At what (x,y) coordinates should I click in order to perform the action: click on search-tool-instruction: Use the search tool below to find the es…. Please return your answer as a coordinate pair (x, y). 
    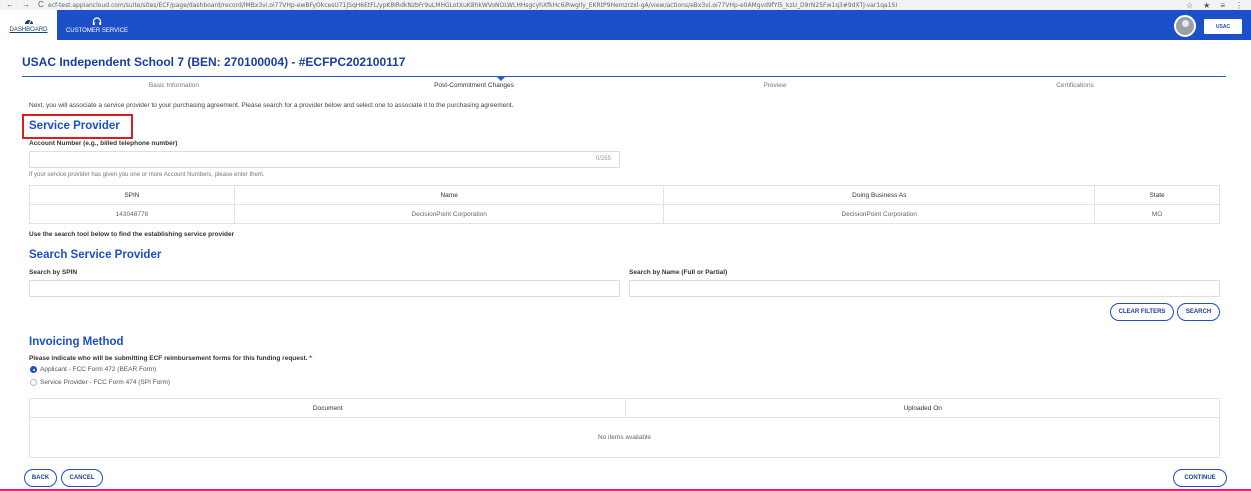
    Looking at the image, I should click on (132, 234).